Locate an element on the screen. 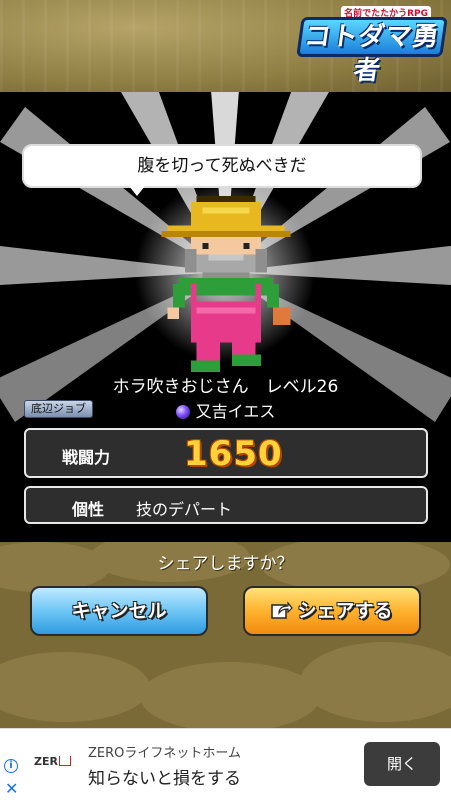  power-box: 戦闘力 1650 is located at coordinates (226, 453).